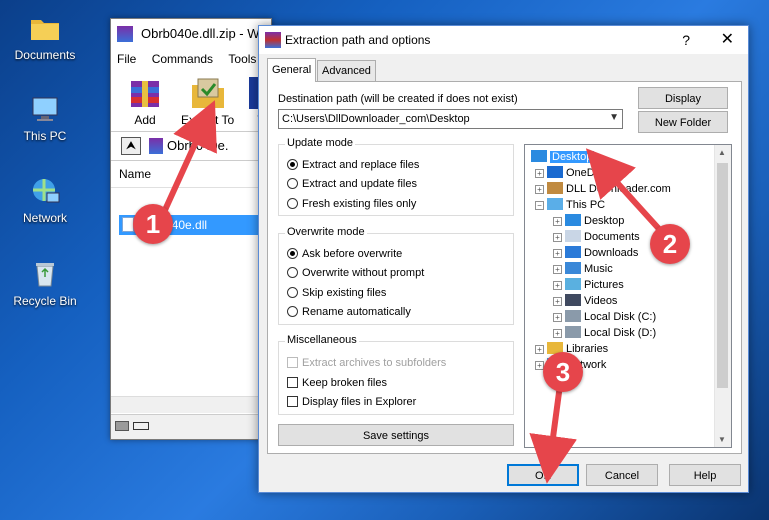 Image resolution: width=769 pixels, height=520 pixels. Describe the element at coordinates (573, 173) in the screenshot. I see `tree-node: + OneDrive` at that location.